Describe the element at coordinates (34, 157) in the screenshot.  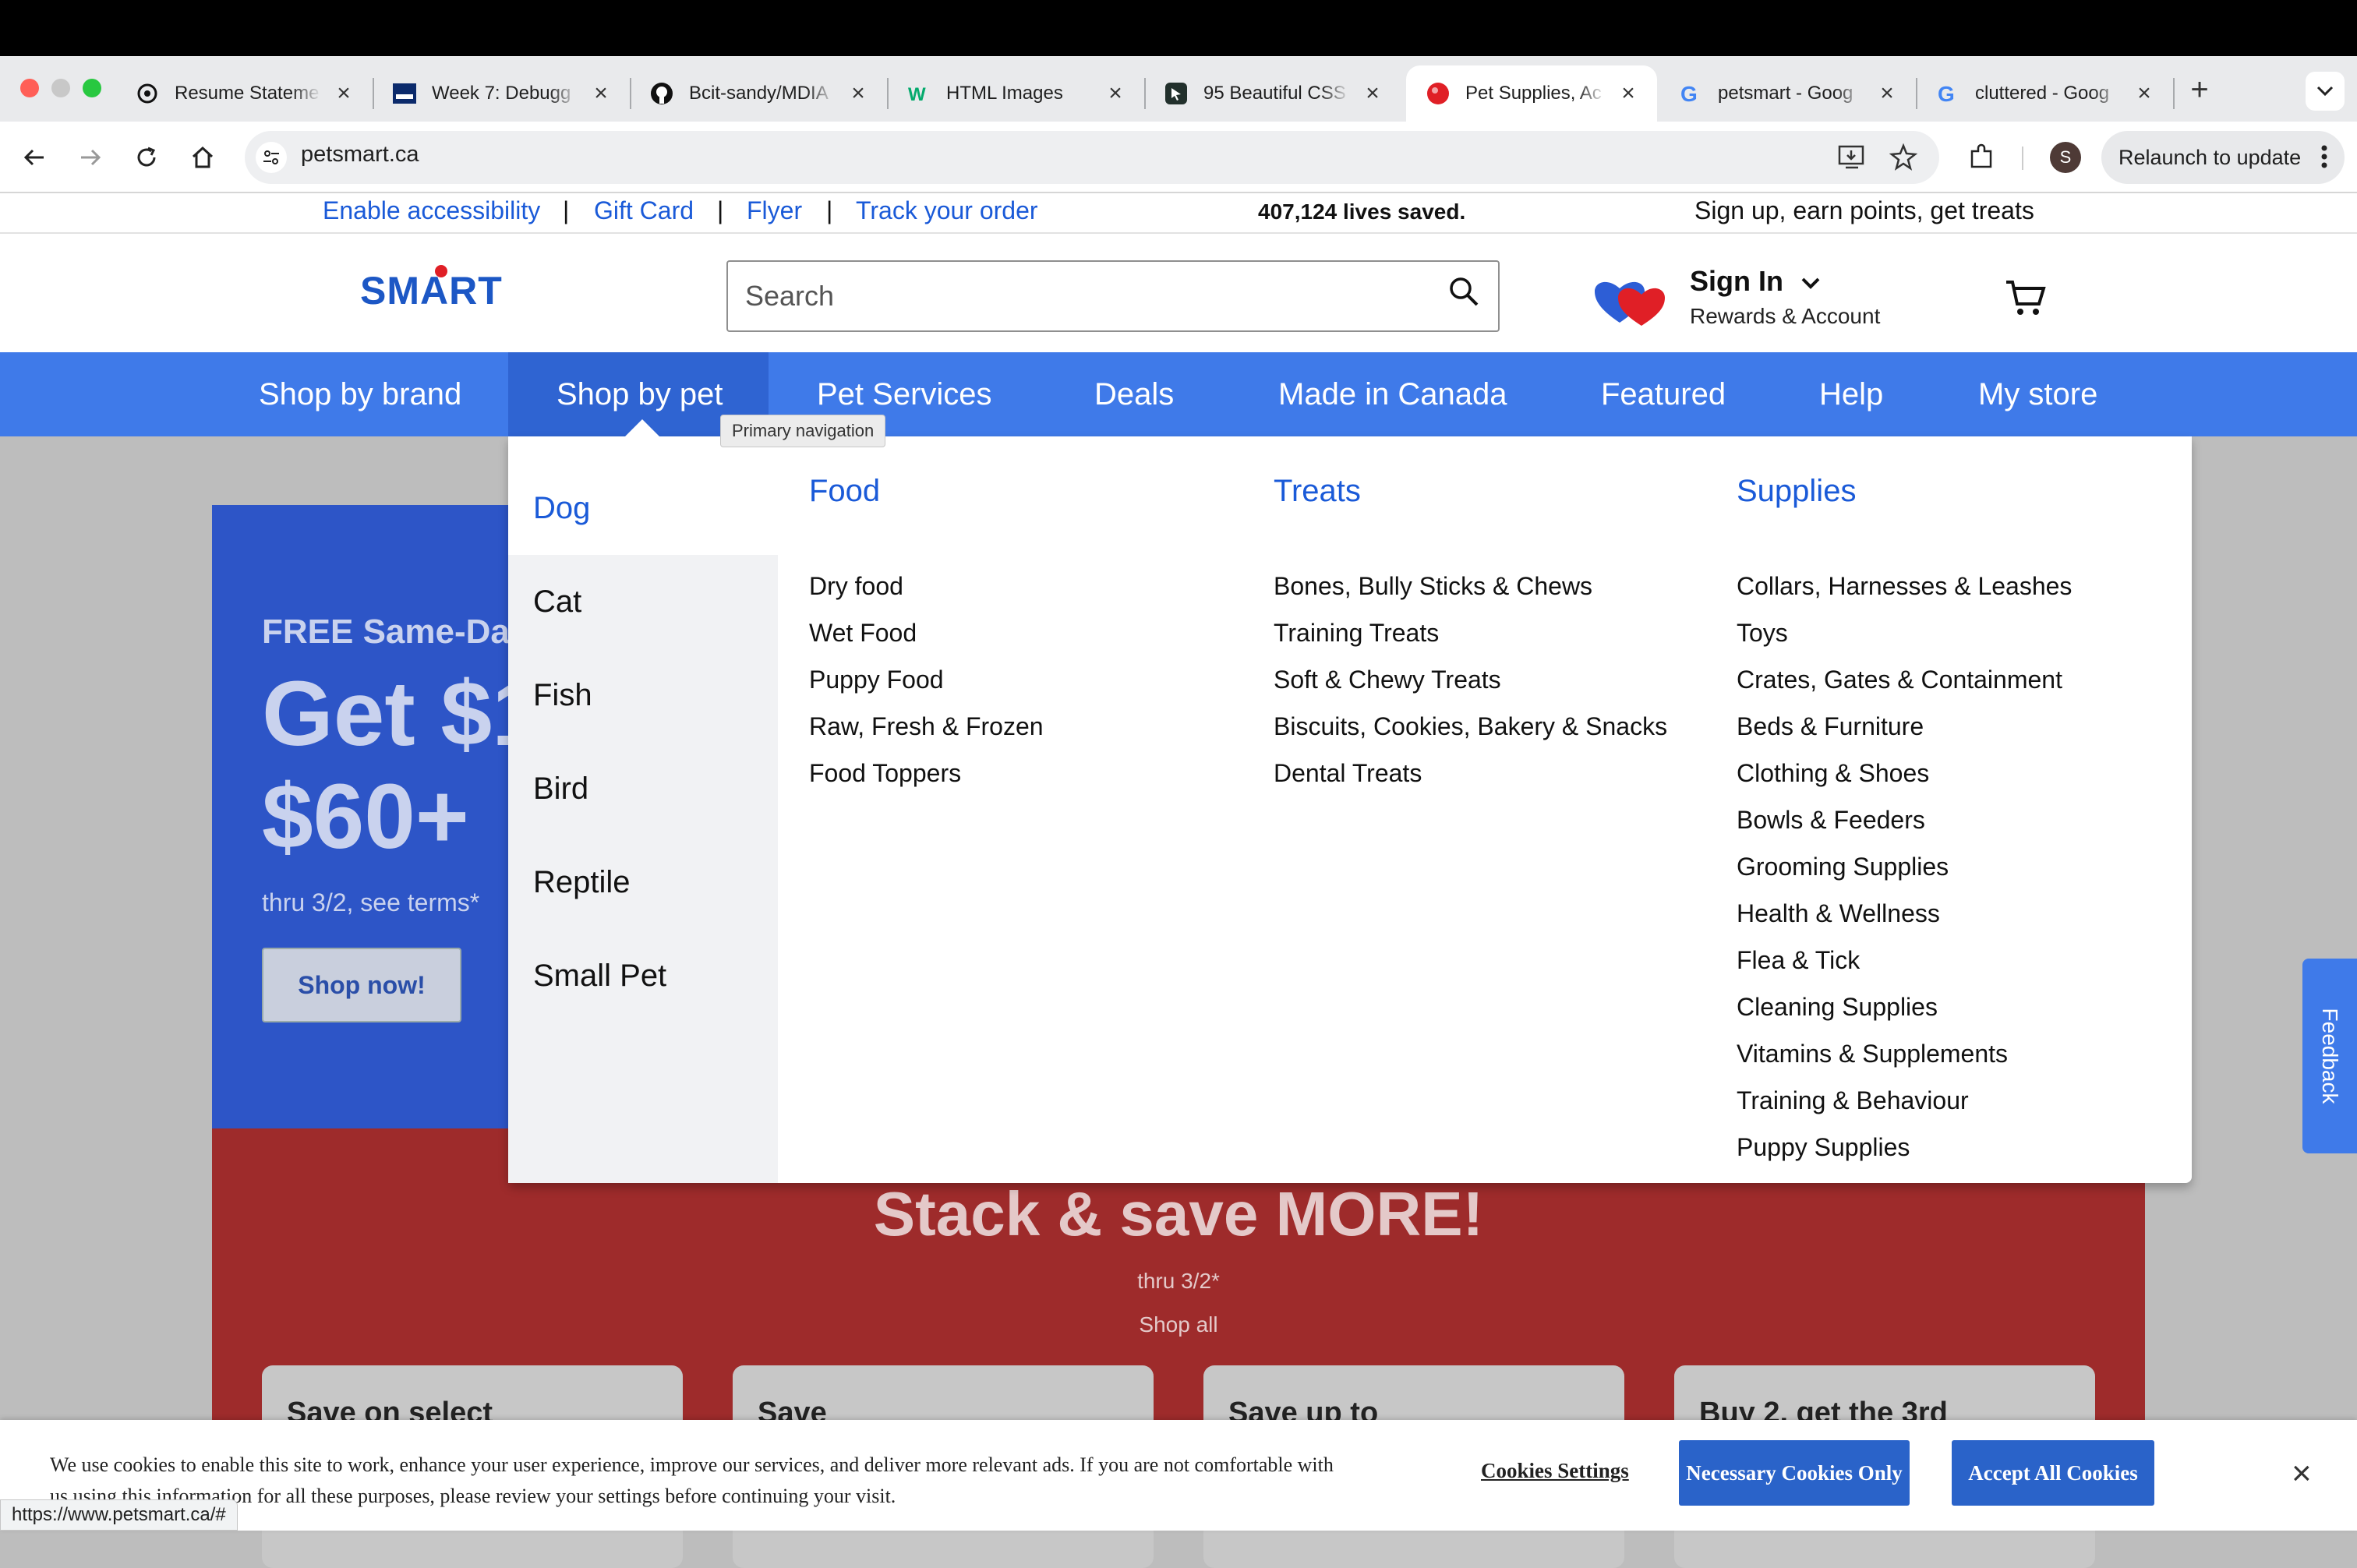
I see `back-button` at that location.